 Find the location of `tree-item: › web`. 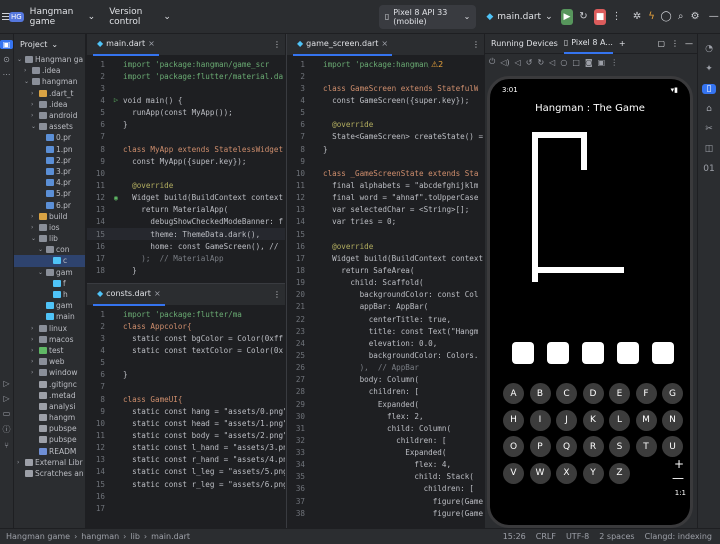

tree-item: › web is located at coordinates (49, 361).